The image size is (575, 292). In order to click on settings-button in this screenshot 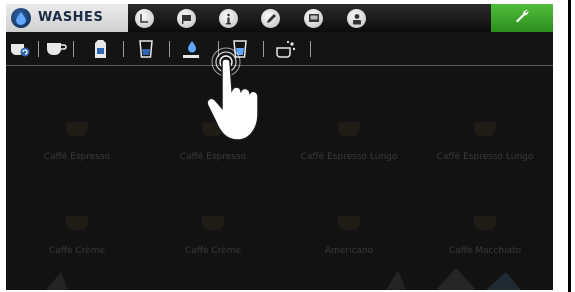, I will do `click(522, 18)`.